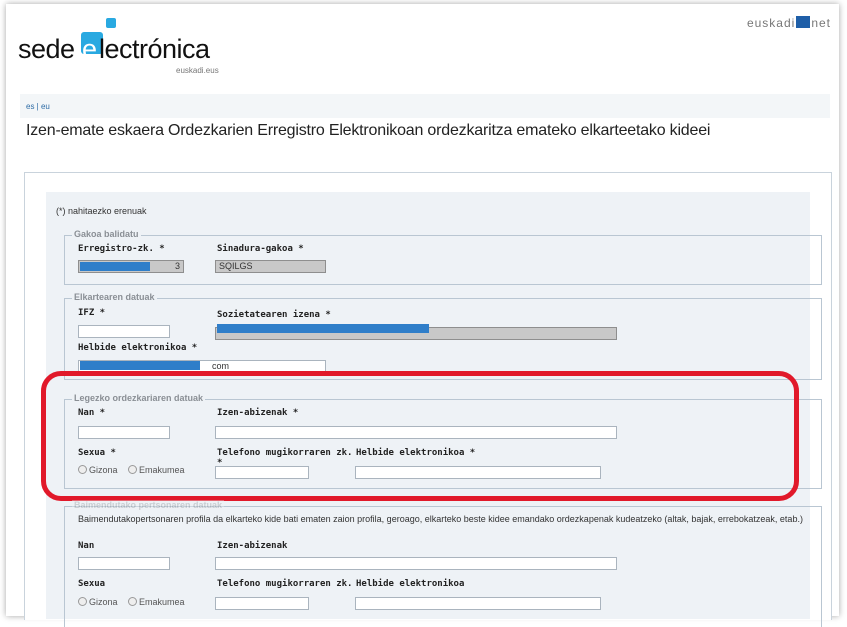 This screenshot has height=627, width=847. Describe the element at coordinates (86, 546) in the screenshot. I see `authorized-nan-label: Nan` at that location.